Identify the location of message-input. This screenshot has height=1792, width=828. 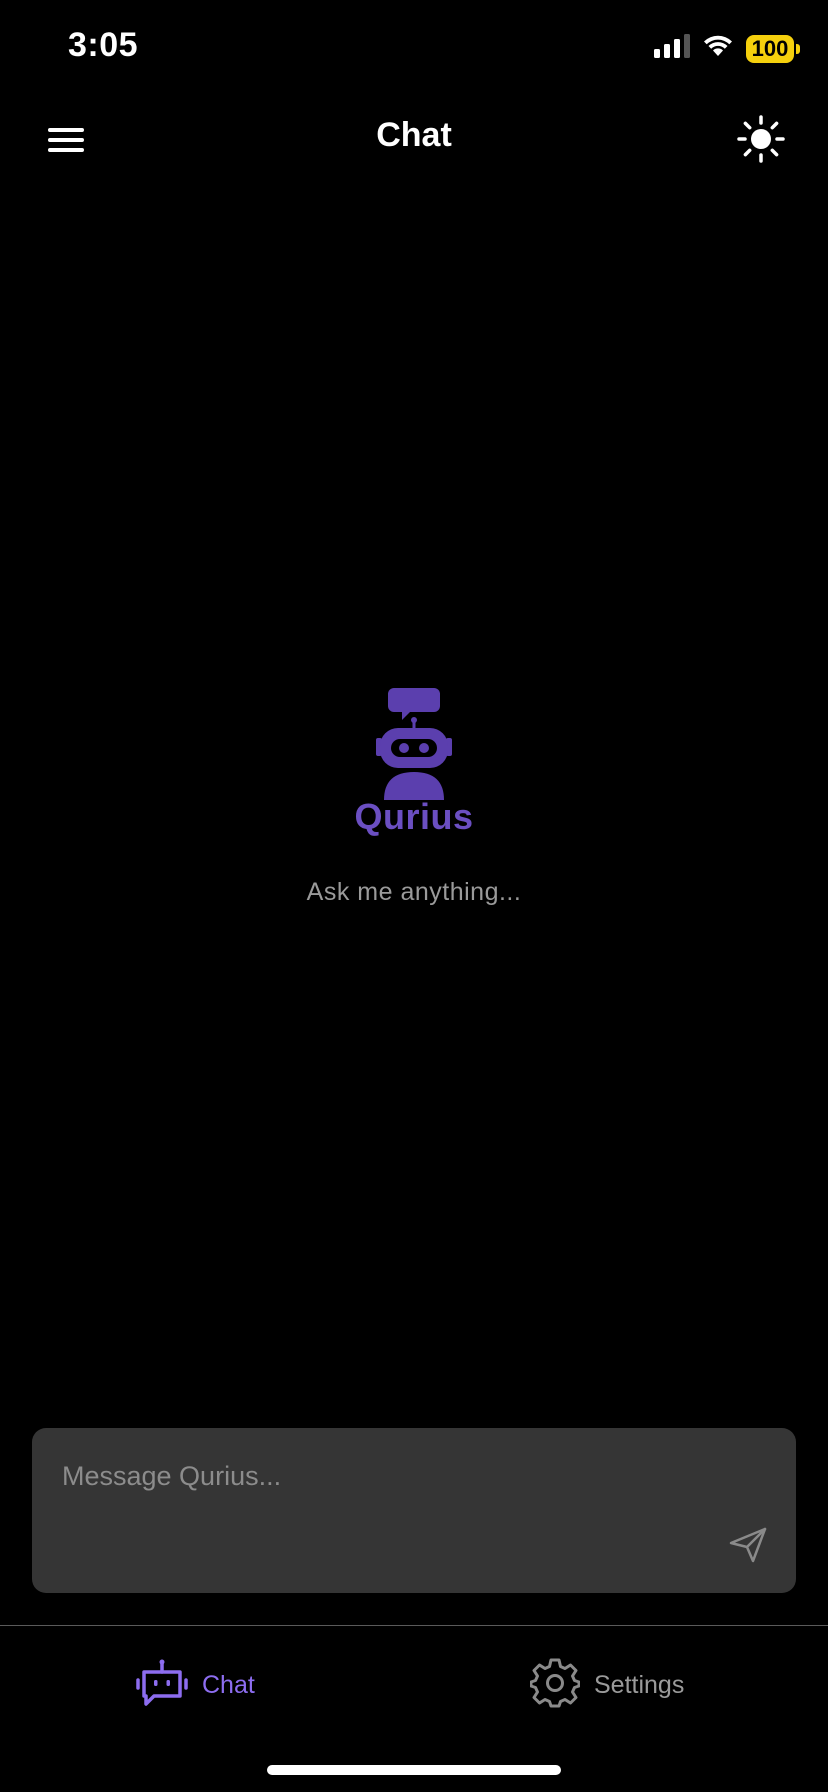
(387, 1476).